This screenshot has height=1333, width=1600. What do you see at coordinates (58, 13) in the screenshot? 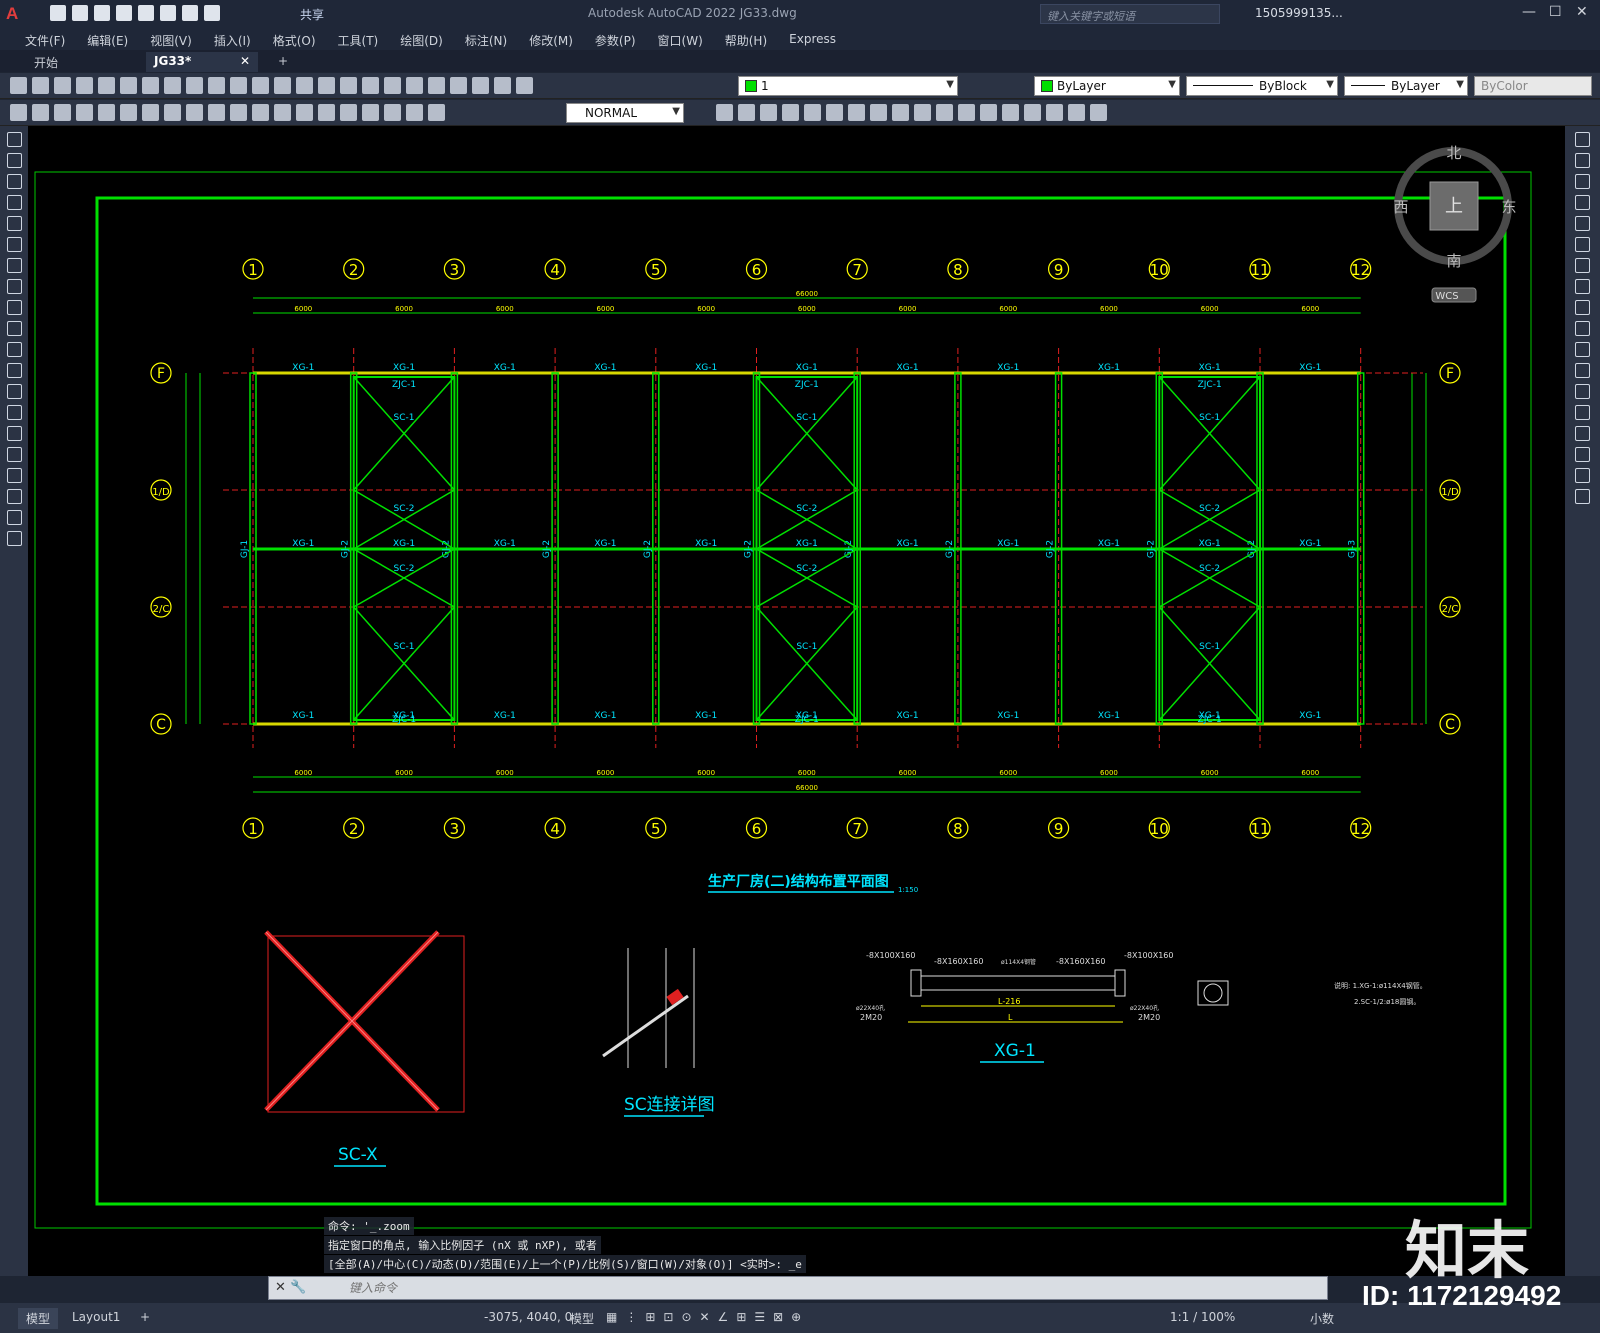
I see `new-icon` at bounding box center [58, 13].